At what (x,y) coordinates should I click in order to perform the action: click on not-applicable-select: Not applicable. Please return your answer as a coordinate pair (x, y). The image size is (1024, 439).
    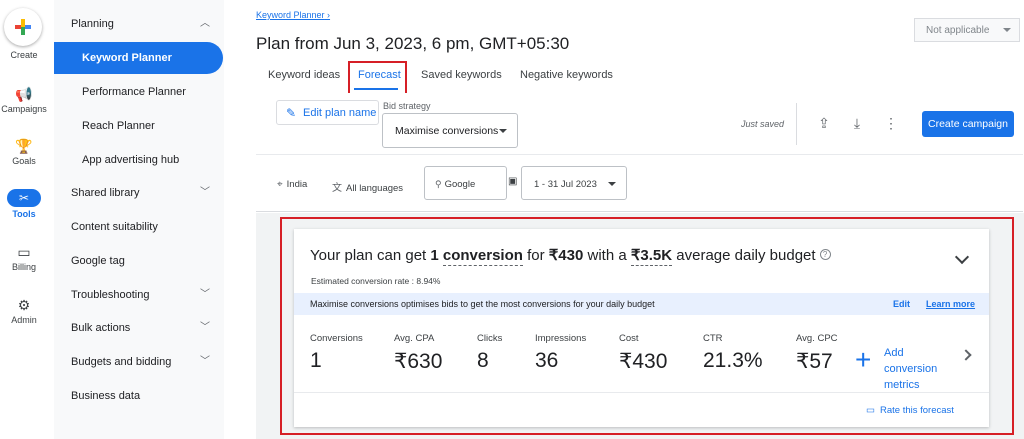
    Looking at the image, I should click on (967, 30).